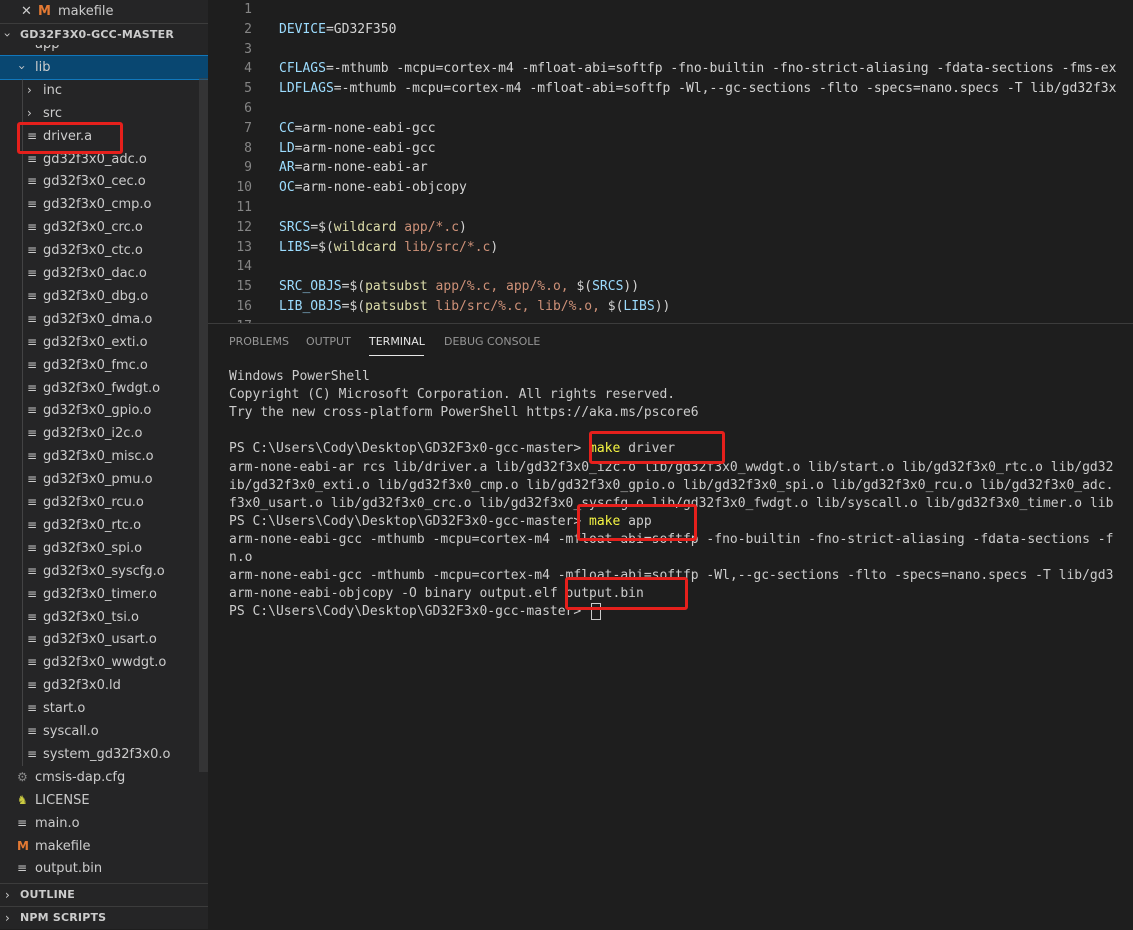 The height and width of the screenshot is (930, 1133). What do you see at coordinates (104, 894) in the screenshot?
I see `outline-section-header: › OUTLINE` at bounding box center [104, 894].